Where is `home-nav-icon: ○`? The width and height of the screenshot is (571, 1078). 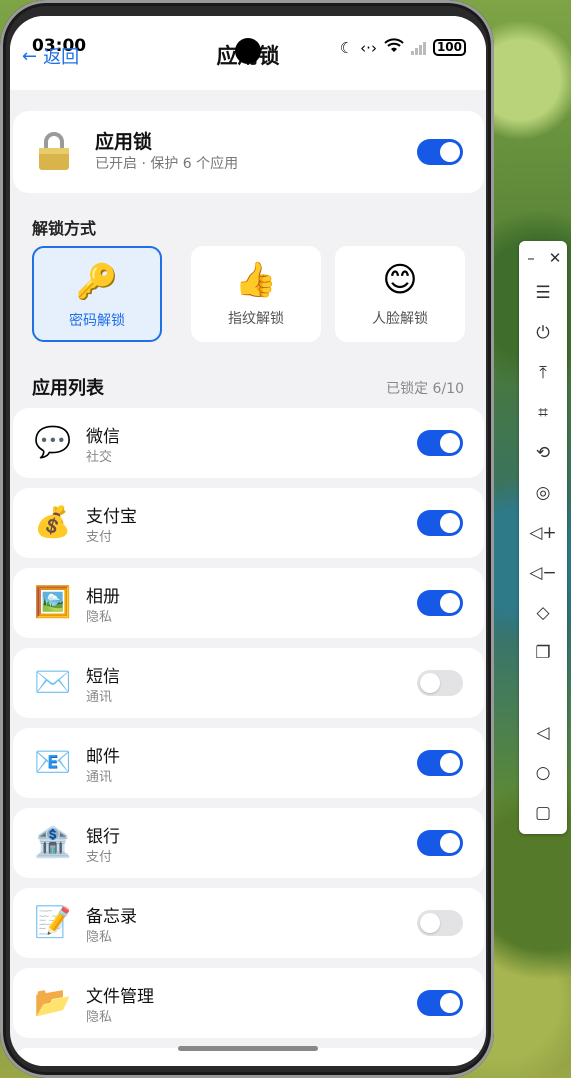
home-nav-icon: ○ is located at coordinates (543, 773).